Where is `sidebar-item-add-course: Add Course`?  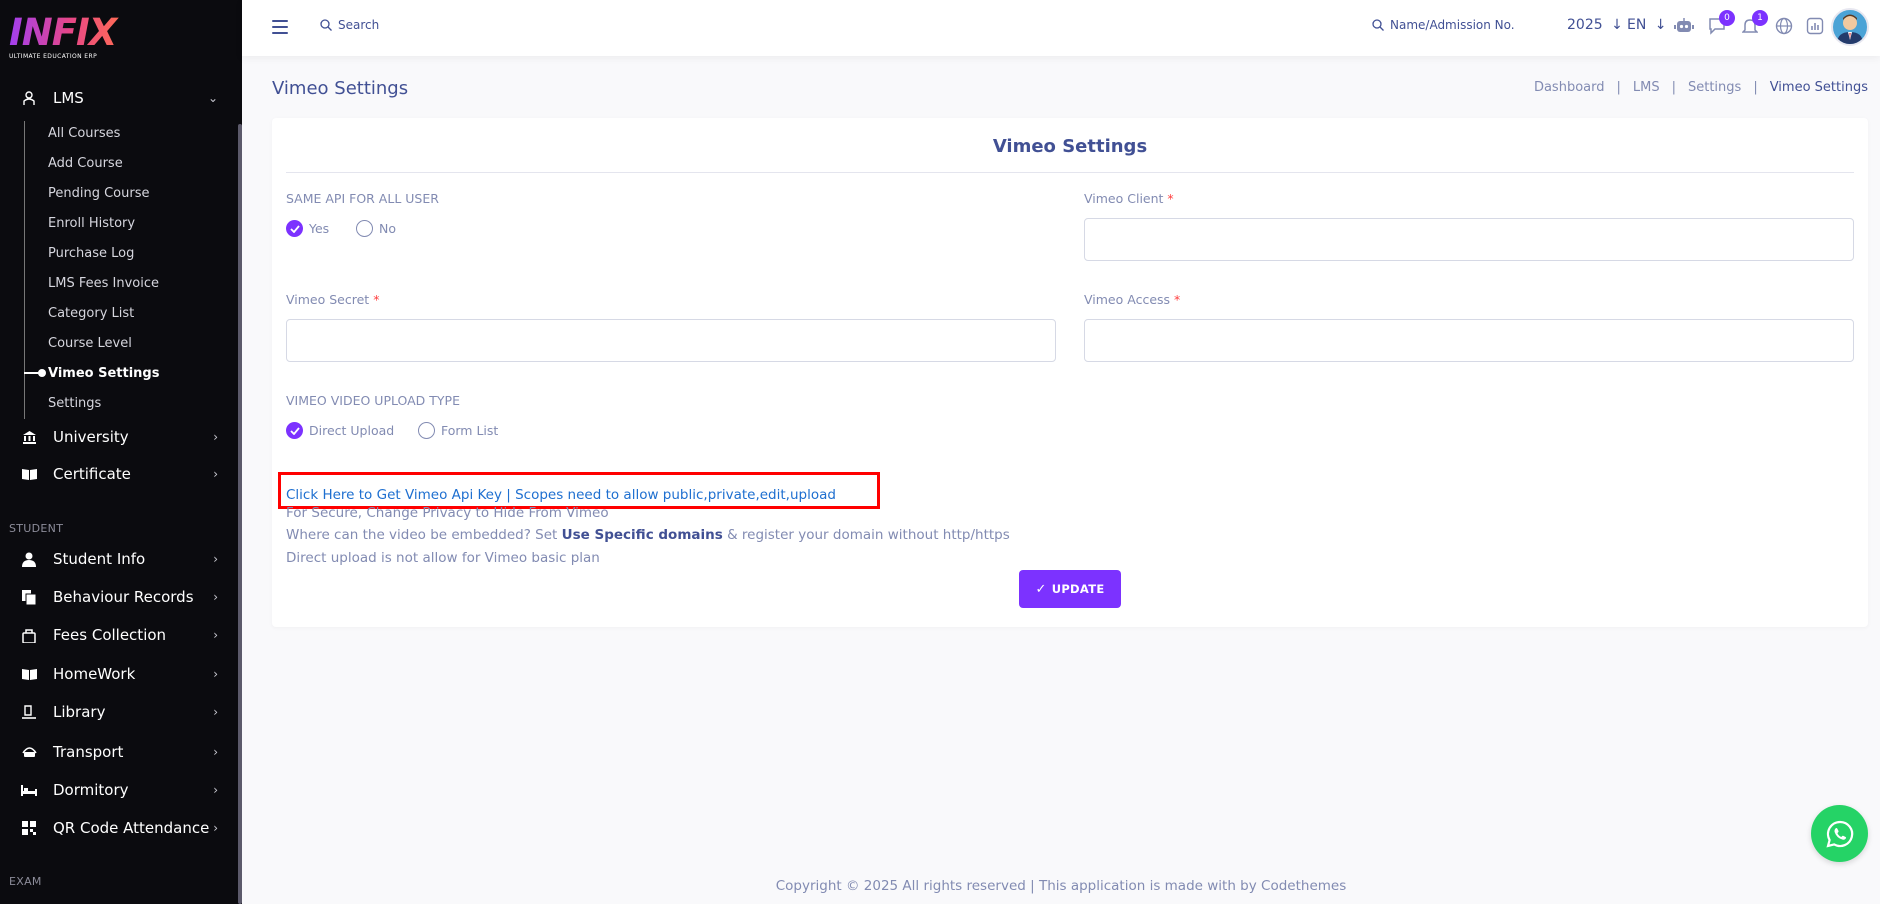 sidebar-item-add-course: Add Course is located at coordinates (85, 163).